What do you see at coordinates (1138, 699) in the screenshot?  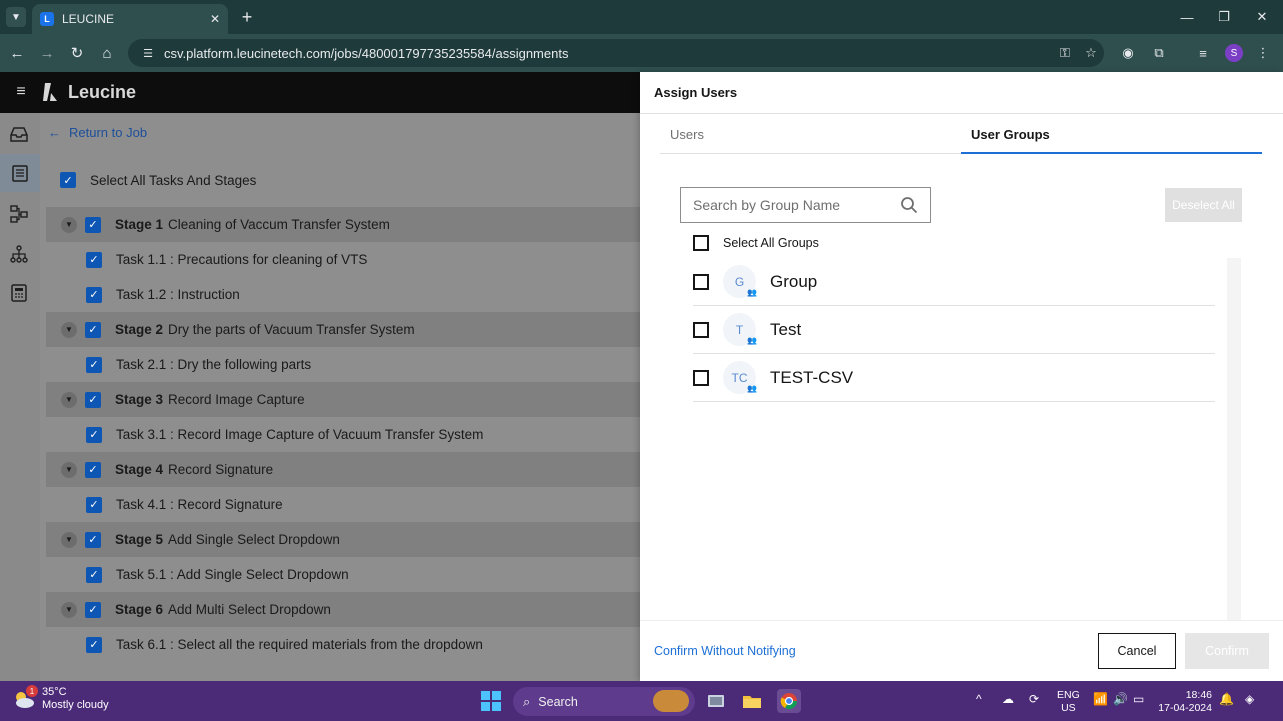 I see `battery-icon: ▭` at bounding box center [1138, 699].